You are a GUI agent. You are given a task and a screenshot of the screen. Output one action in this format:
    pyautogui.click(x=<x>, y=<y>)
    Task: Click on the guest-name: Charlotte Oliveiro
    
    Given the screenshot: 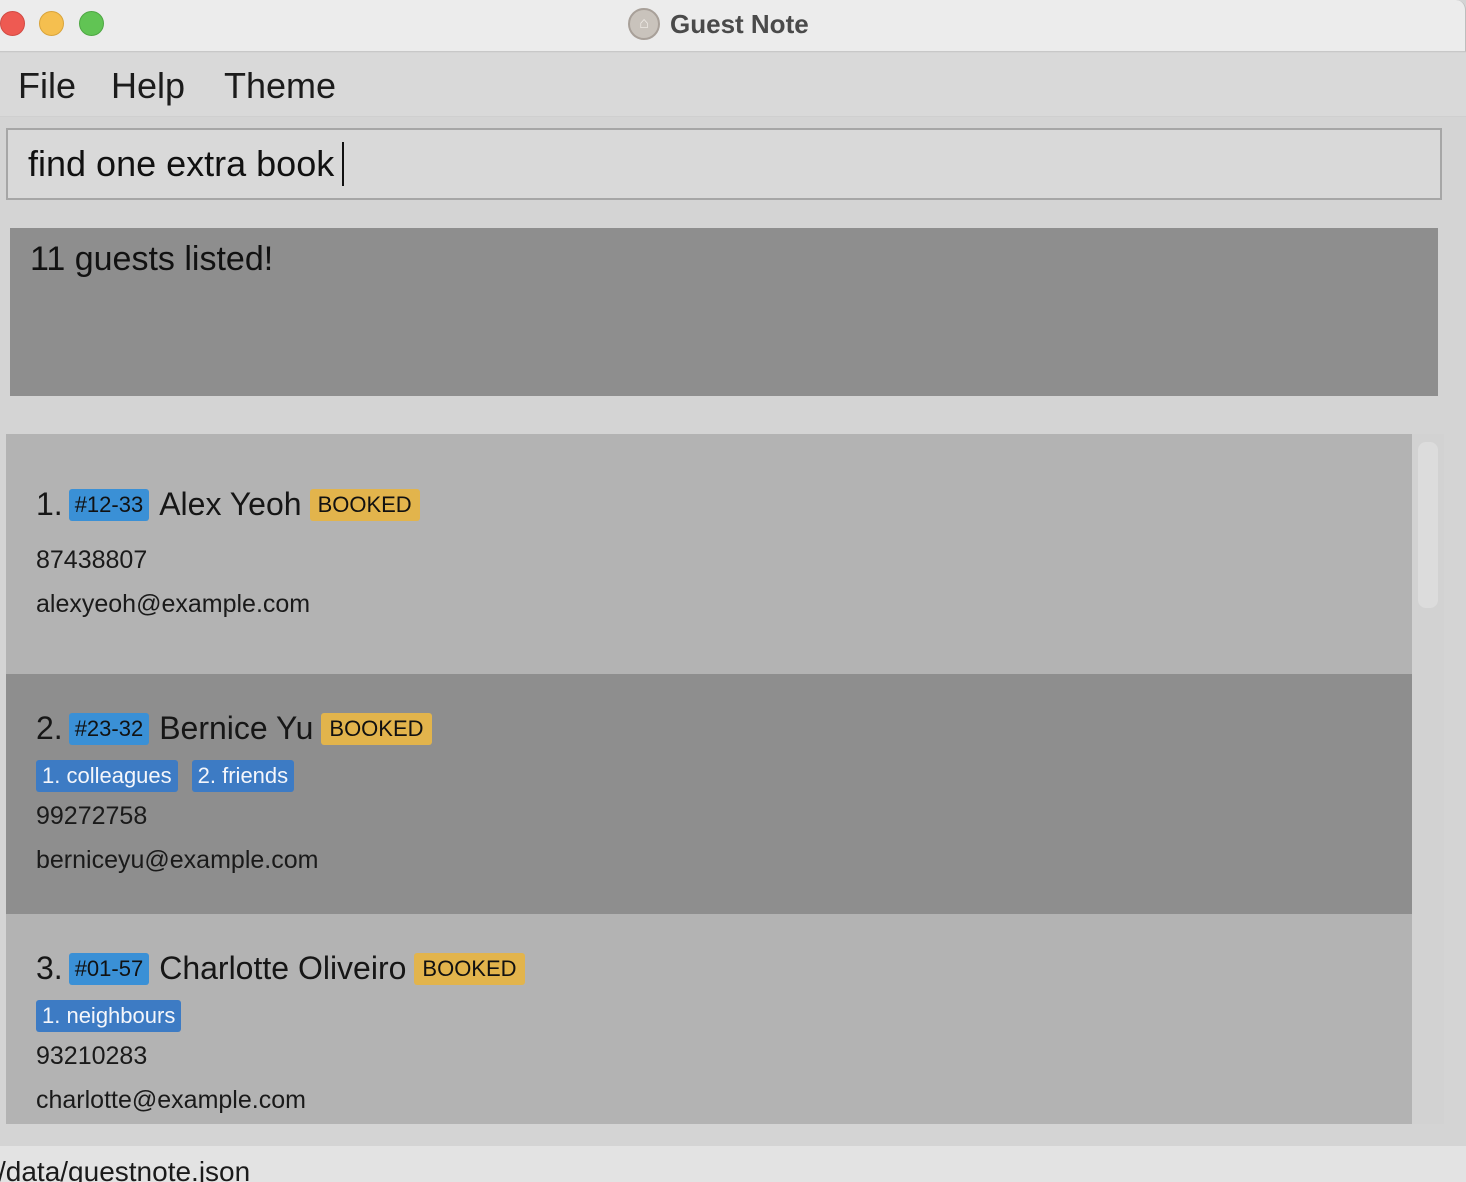 What is the action you would take?
    pyautogui.click(x=283, y=968)
    